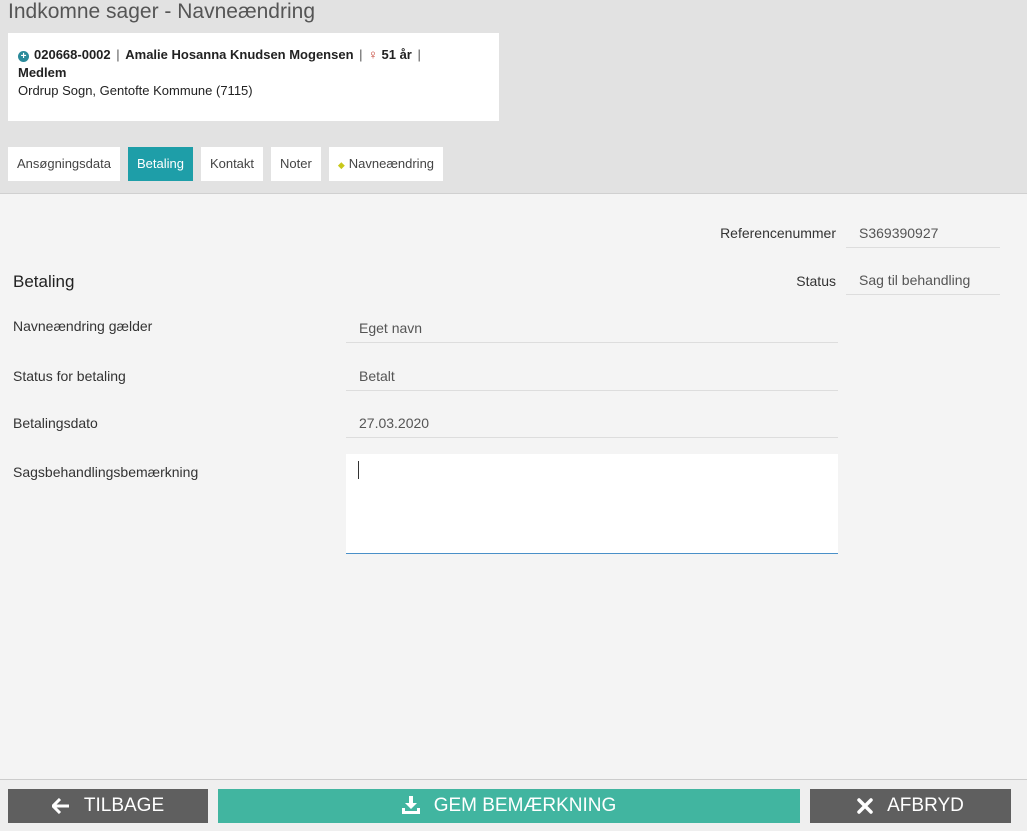  Describe the element at coordinates (162, 11) in the screenshot. I see `page-title: Indkomne sager - Navneændring` at that location.